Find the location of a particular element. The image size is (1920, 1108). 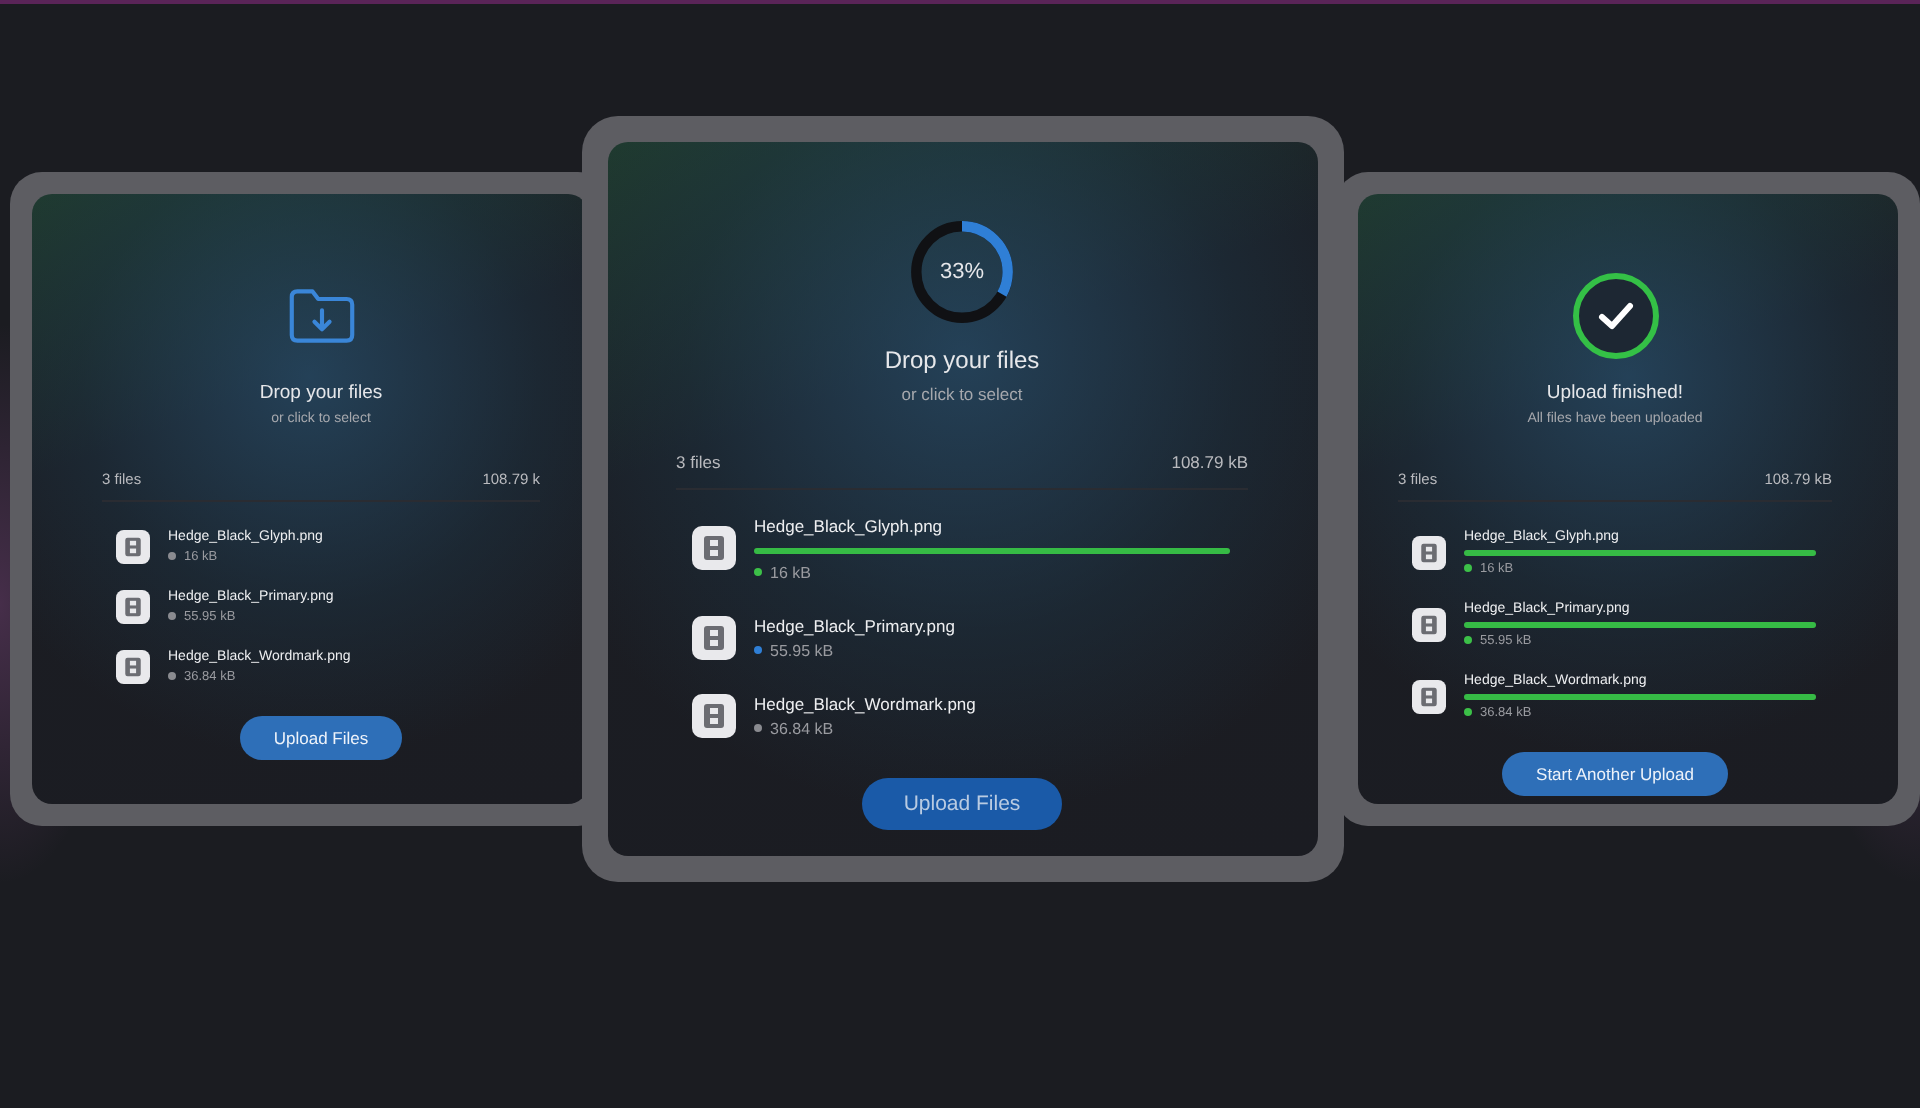

file-size: 16 kB is located at coordinates (790, 572).